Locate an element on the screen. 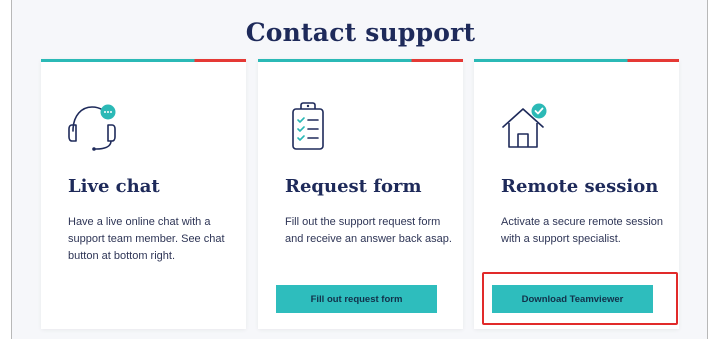  card-title: Live chat is located at coordinates (114, 186).